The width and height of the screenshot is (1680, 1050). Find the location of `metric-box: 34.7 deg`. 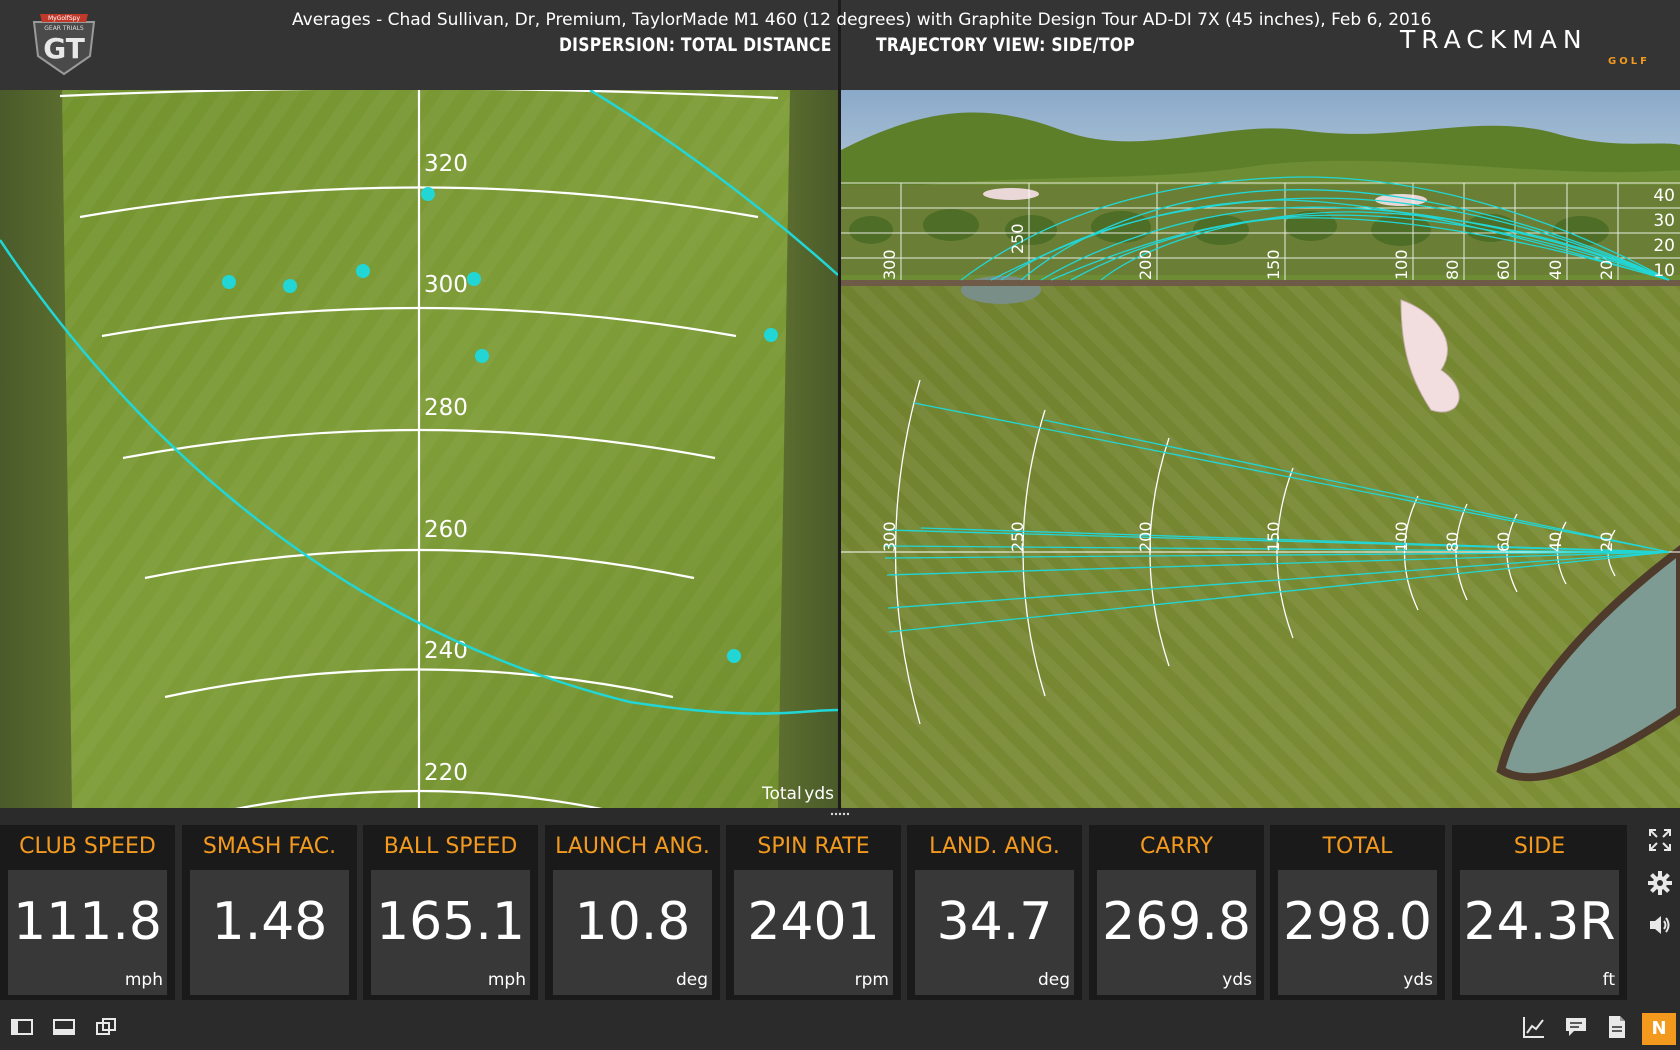

metric-box: 34.7 deg is located at coordinates (994, 932).